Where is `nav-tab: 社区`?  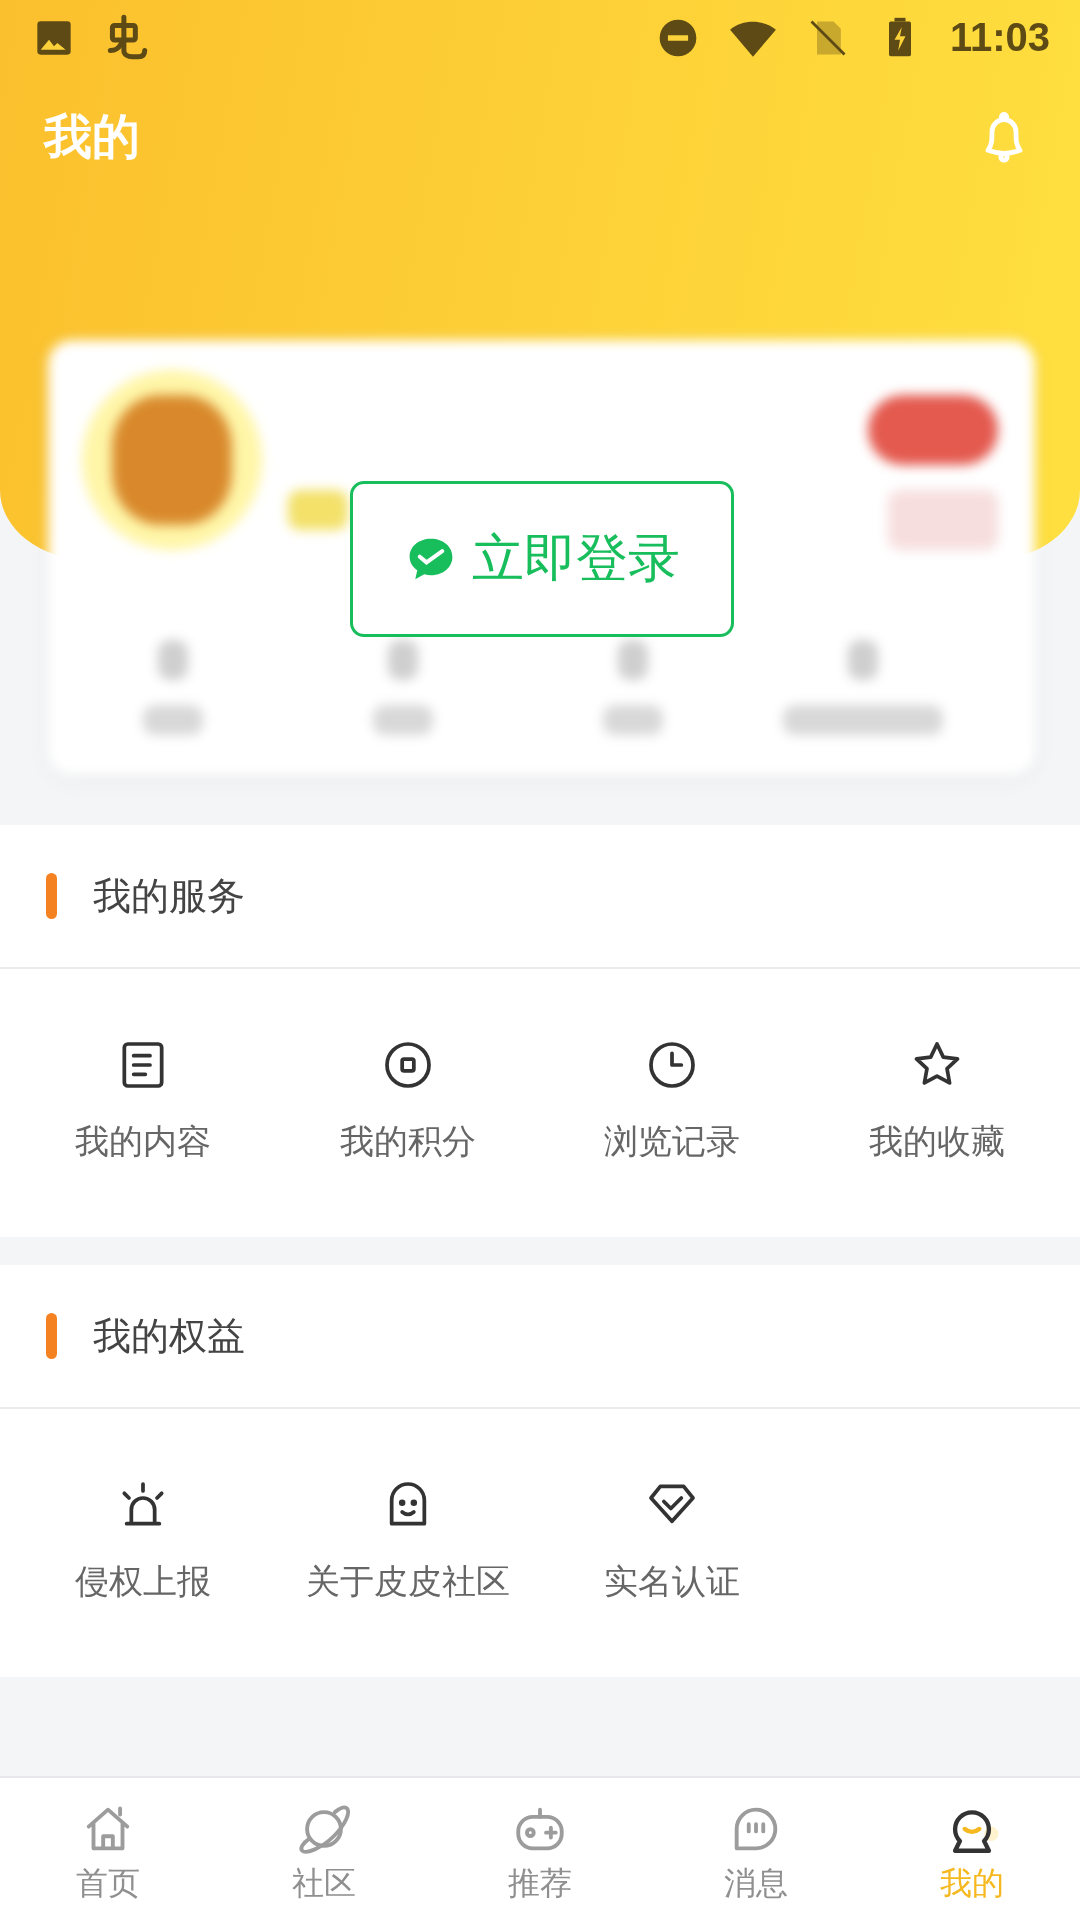 nav-tab: 社区 is located at coordinates (324, 1849).